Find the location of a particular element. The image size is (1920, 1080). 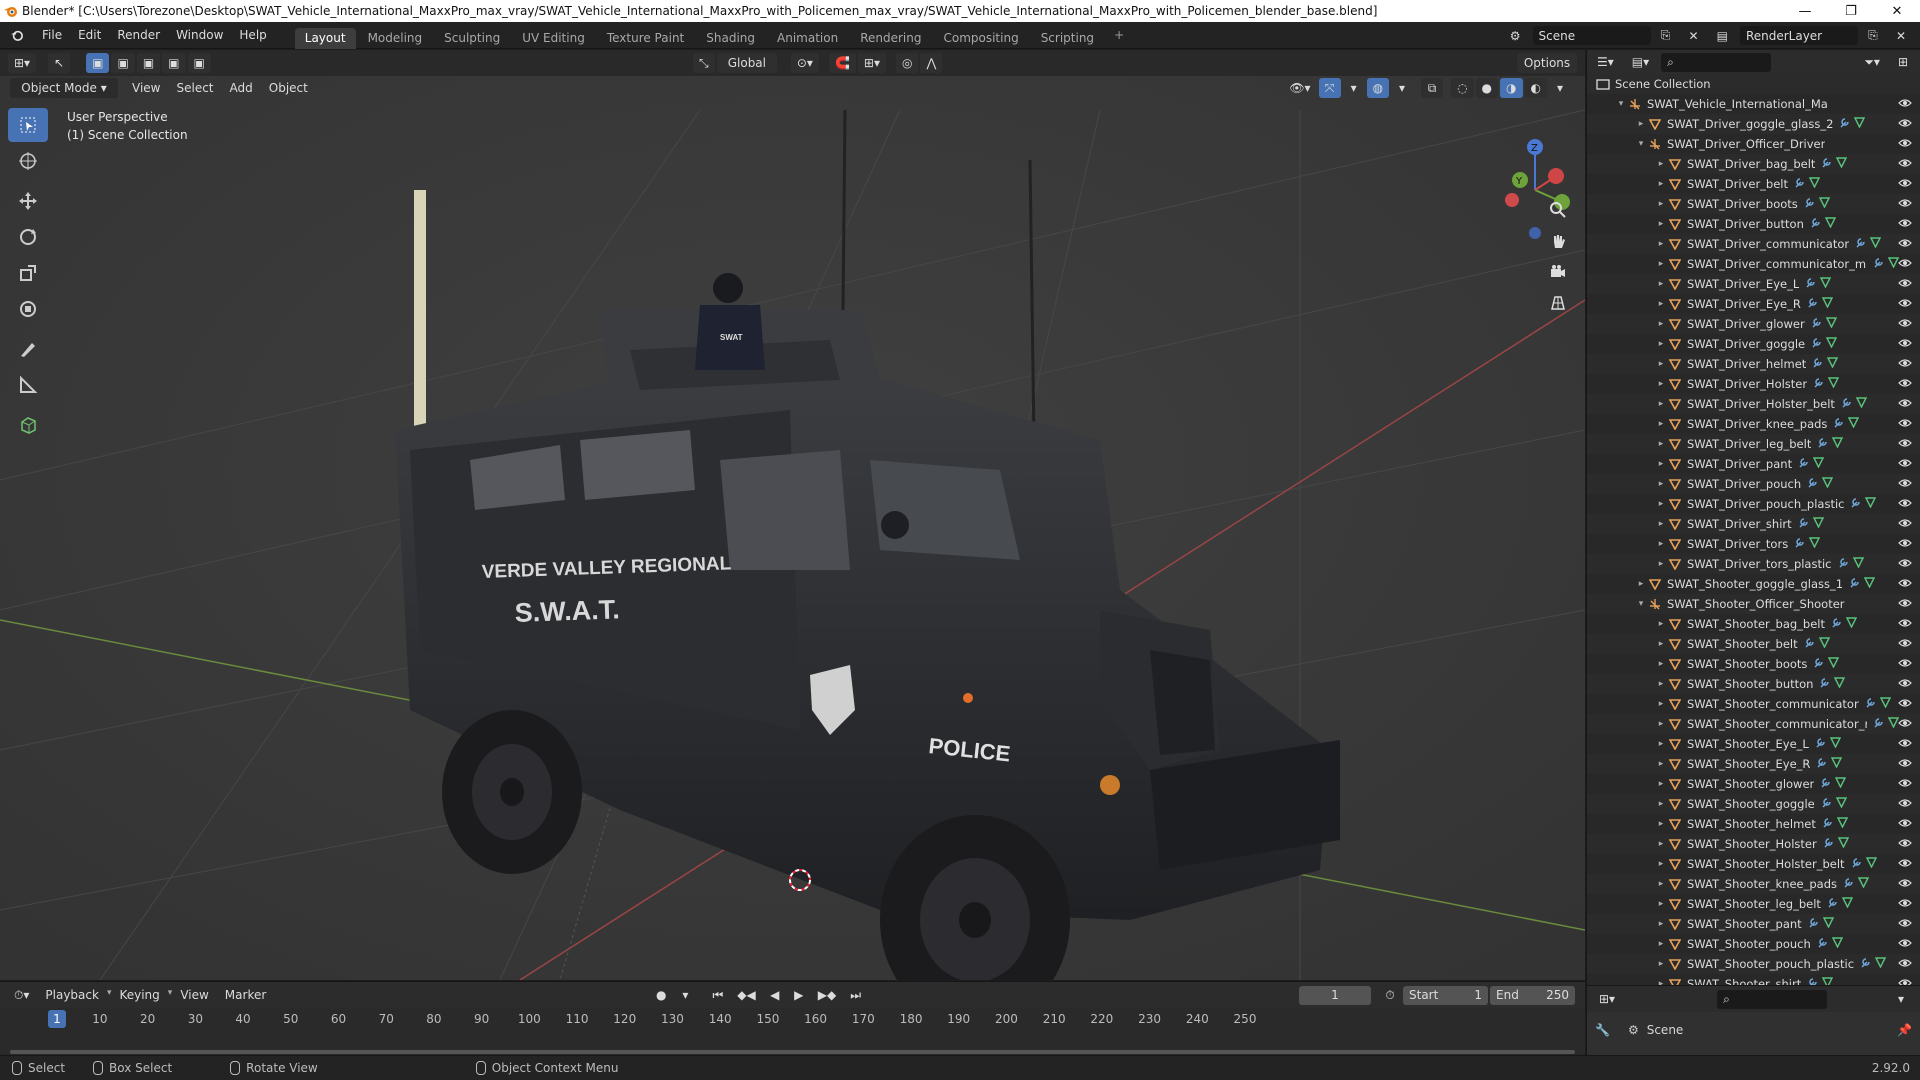

prev-keyframe-icon: ◆◀ is located at coordinates (746, 995).